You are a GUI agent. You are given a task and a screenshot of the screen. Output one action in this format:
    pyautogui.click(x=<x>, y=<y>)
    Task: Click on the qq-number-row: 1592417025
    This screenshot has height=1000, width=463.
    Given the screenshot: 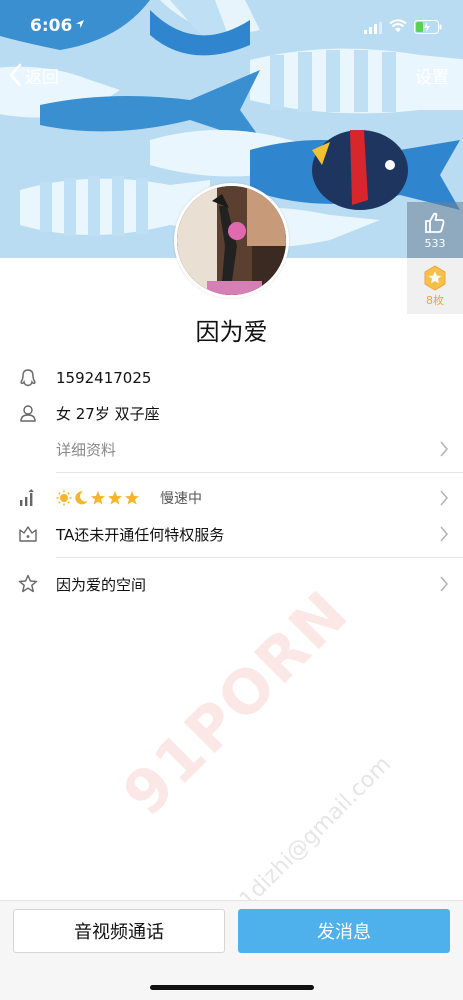 What is the action you would take?
    pyautogui.click(x=231, y=378)
    